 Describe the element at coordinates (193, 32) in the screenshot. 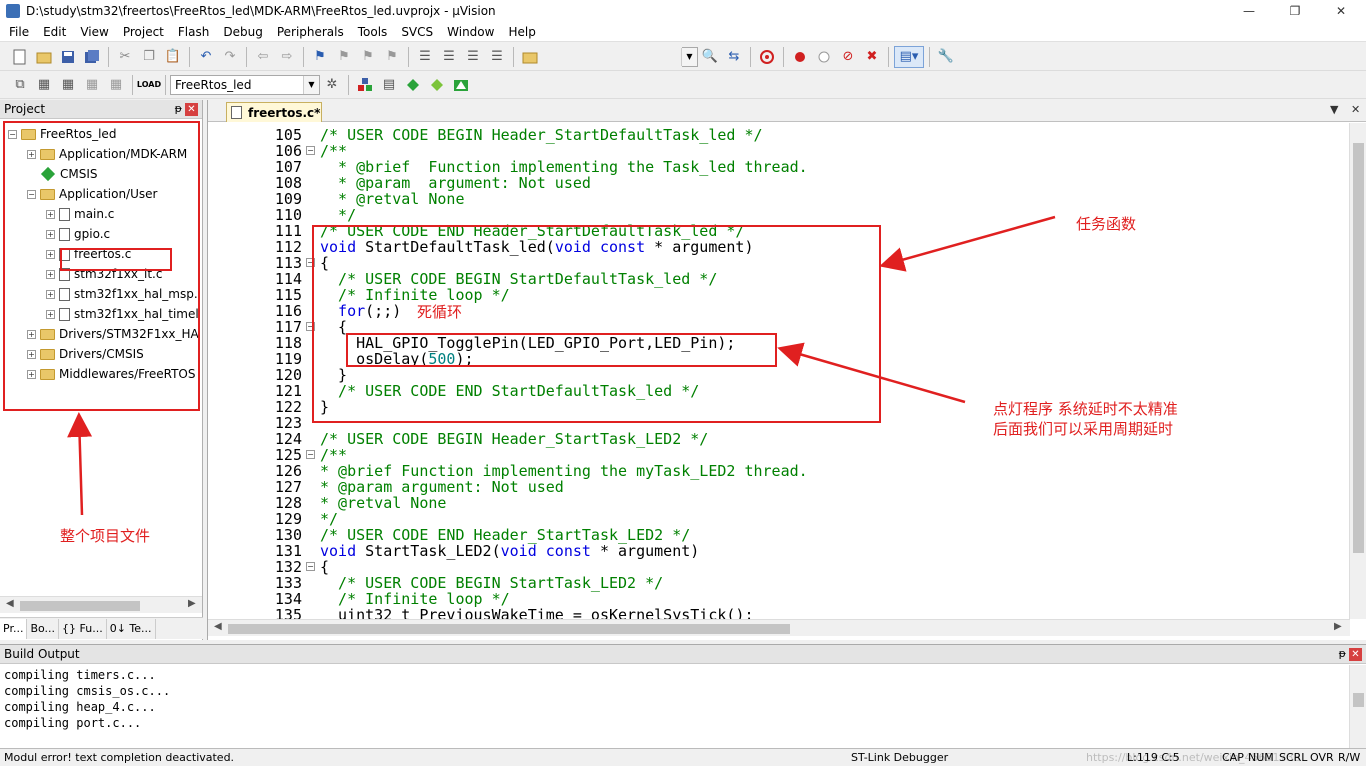

I see `menu-flash: Flash` at that location.